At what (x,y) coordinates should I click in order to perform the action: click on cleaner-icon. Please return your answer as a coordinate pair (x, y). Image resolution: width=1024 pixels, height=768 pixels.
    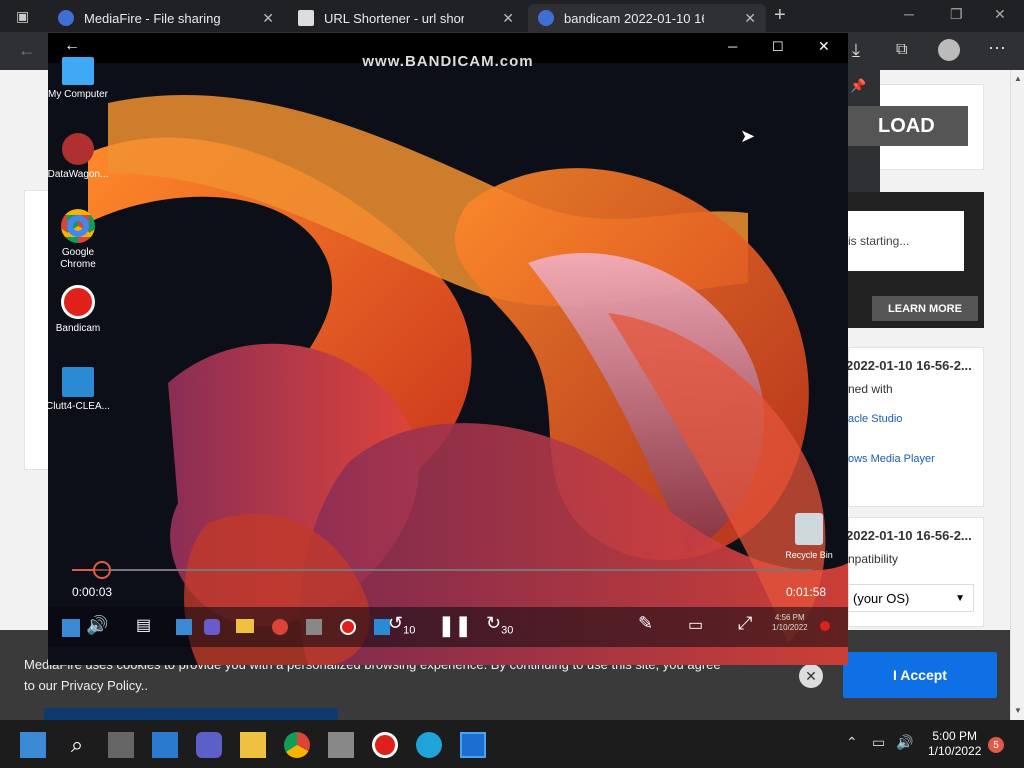
    Looking at the image, I should click on (78, 382).